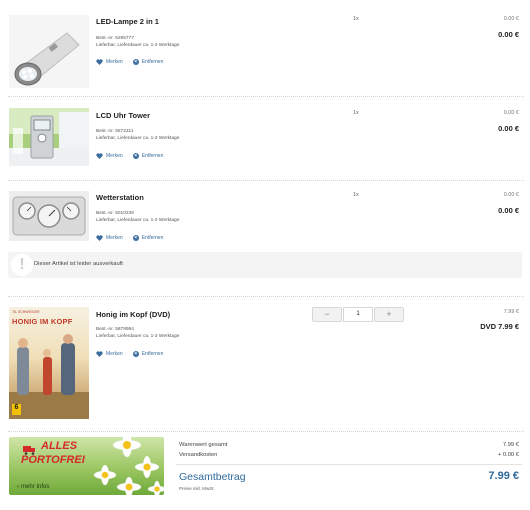 The width and height of the screenshot is (530, 510). What do you see at coordinates (115, 131) in the screenshot?
I see `order-number: Best.-nr. 5572311` at bounding box center [115, 131].